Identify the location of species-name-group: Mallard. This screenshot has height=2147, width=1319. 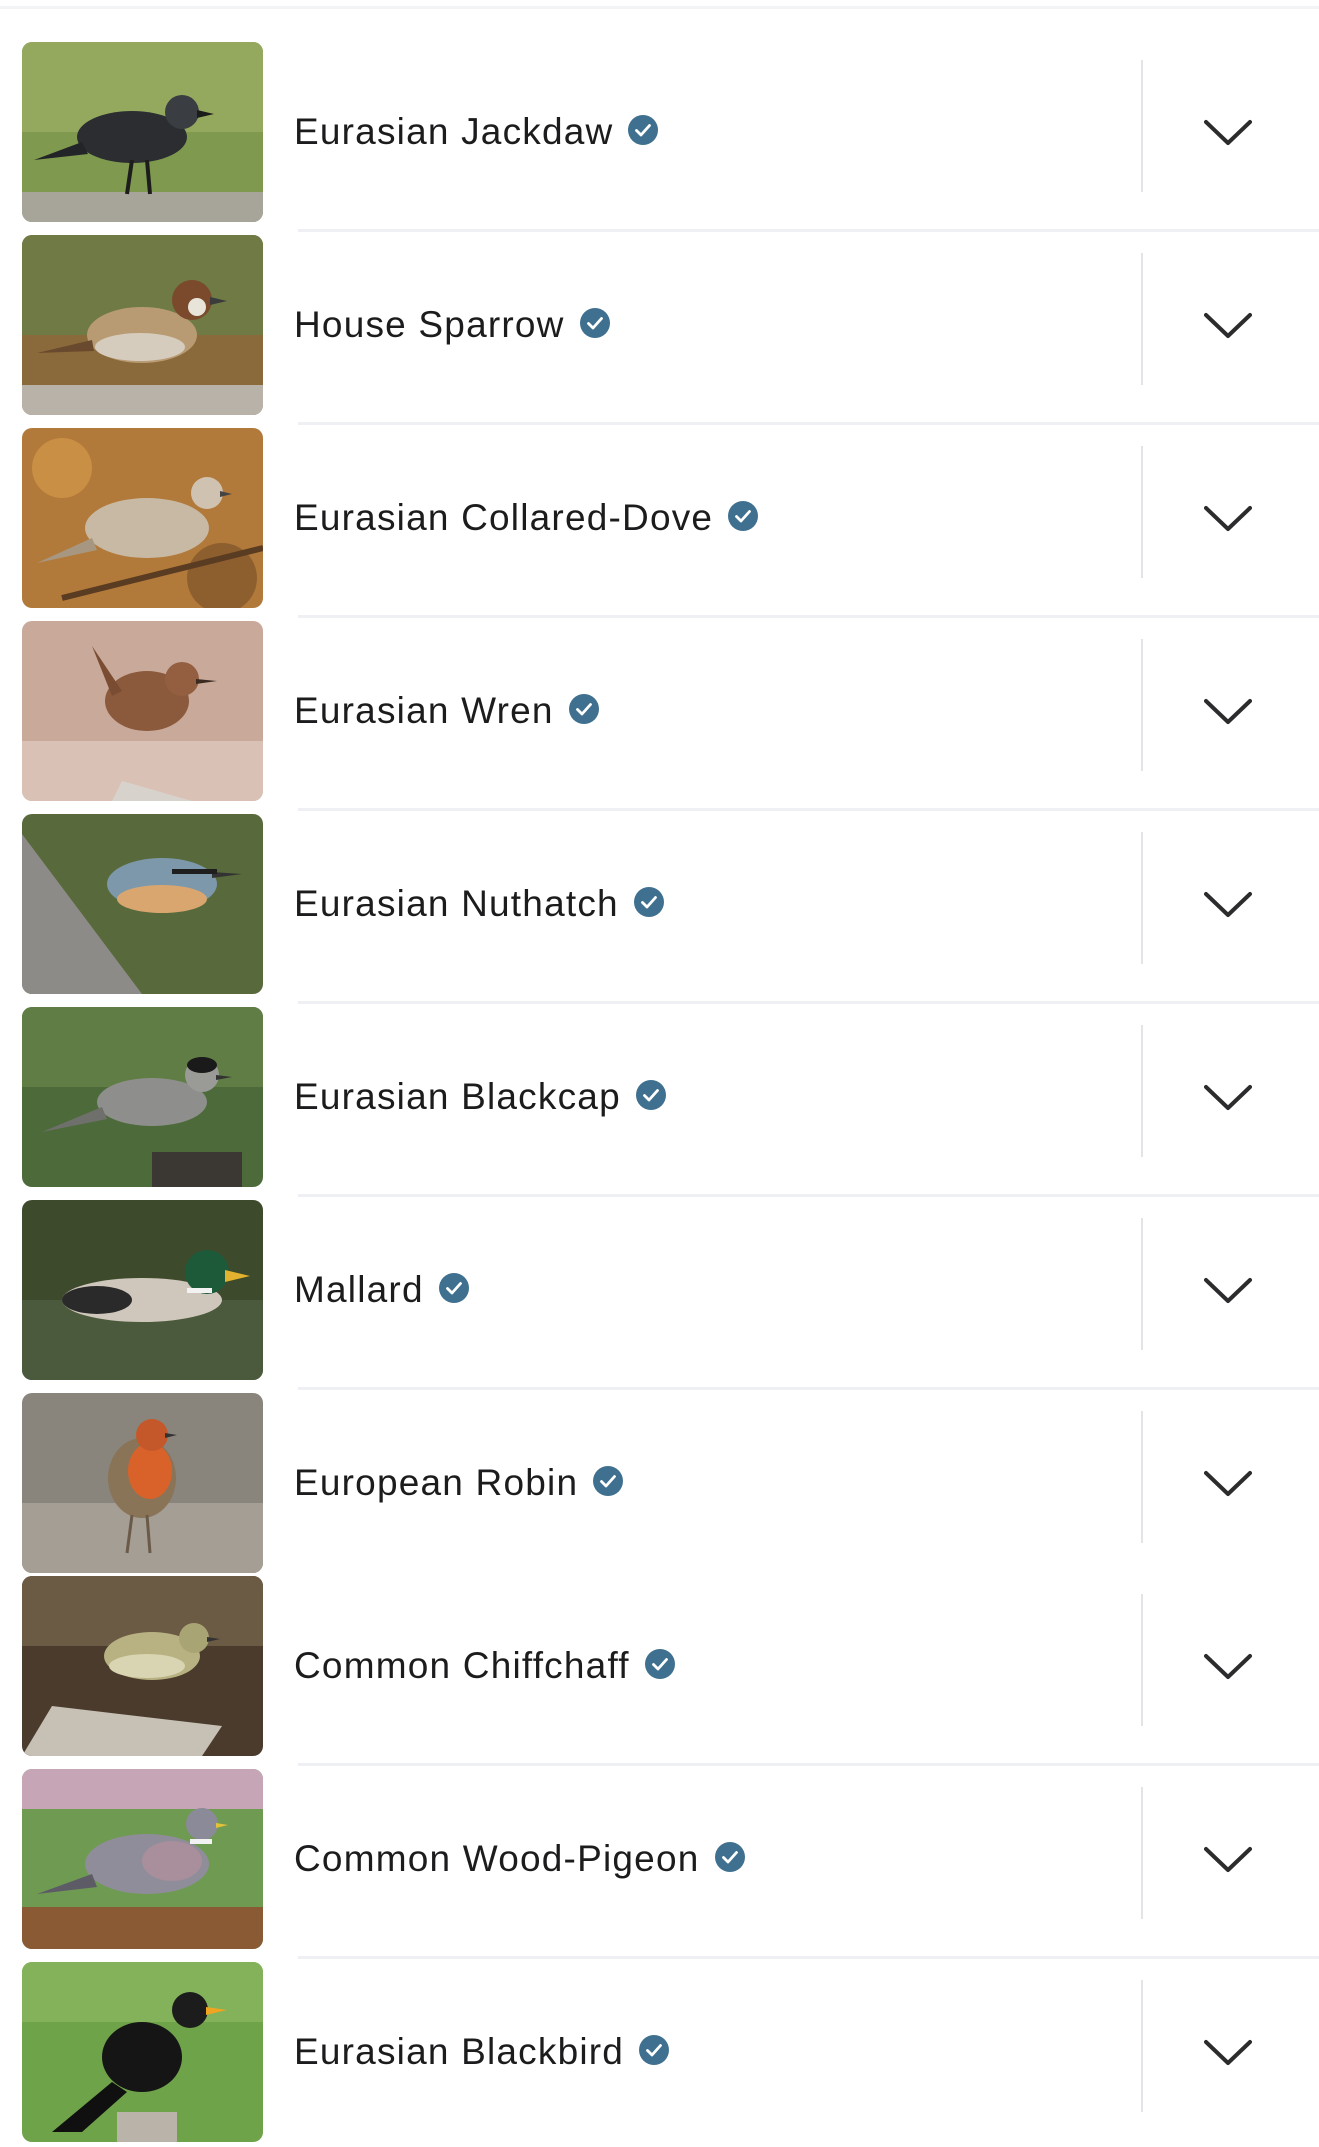
(381, 1290).